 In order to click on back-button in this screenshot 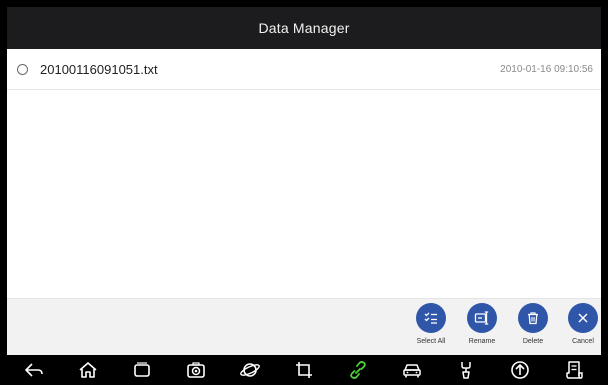, I will do `click(34, 370)`.